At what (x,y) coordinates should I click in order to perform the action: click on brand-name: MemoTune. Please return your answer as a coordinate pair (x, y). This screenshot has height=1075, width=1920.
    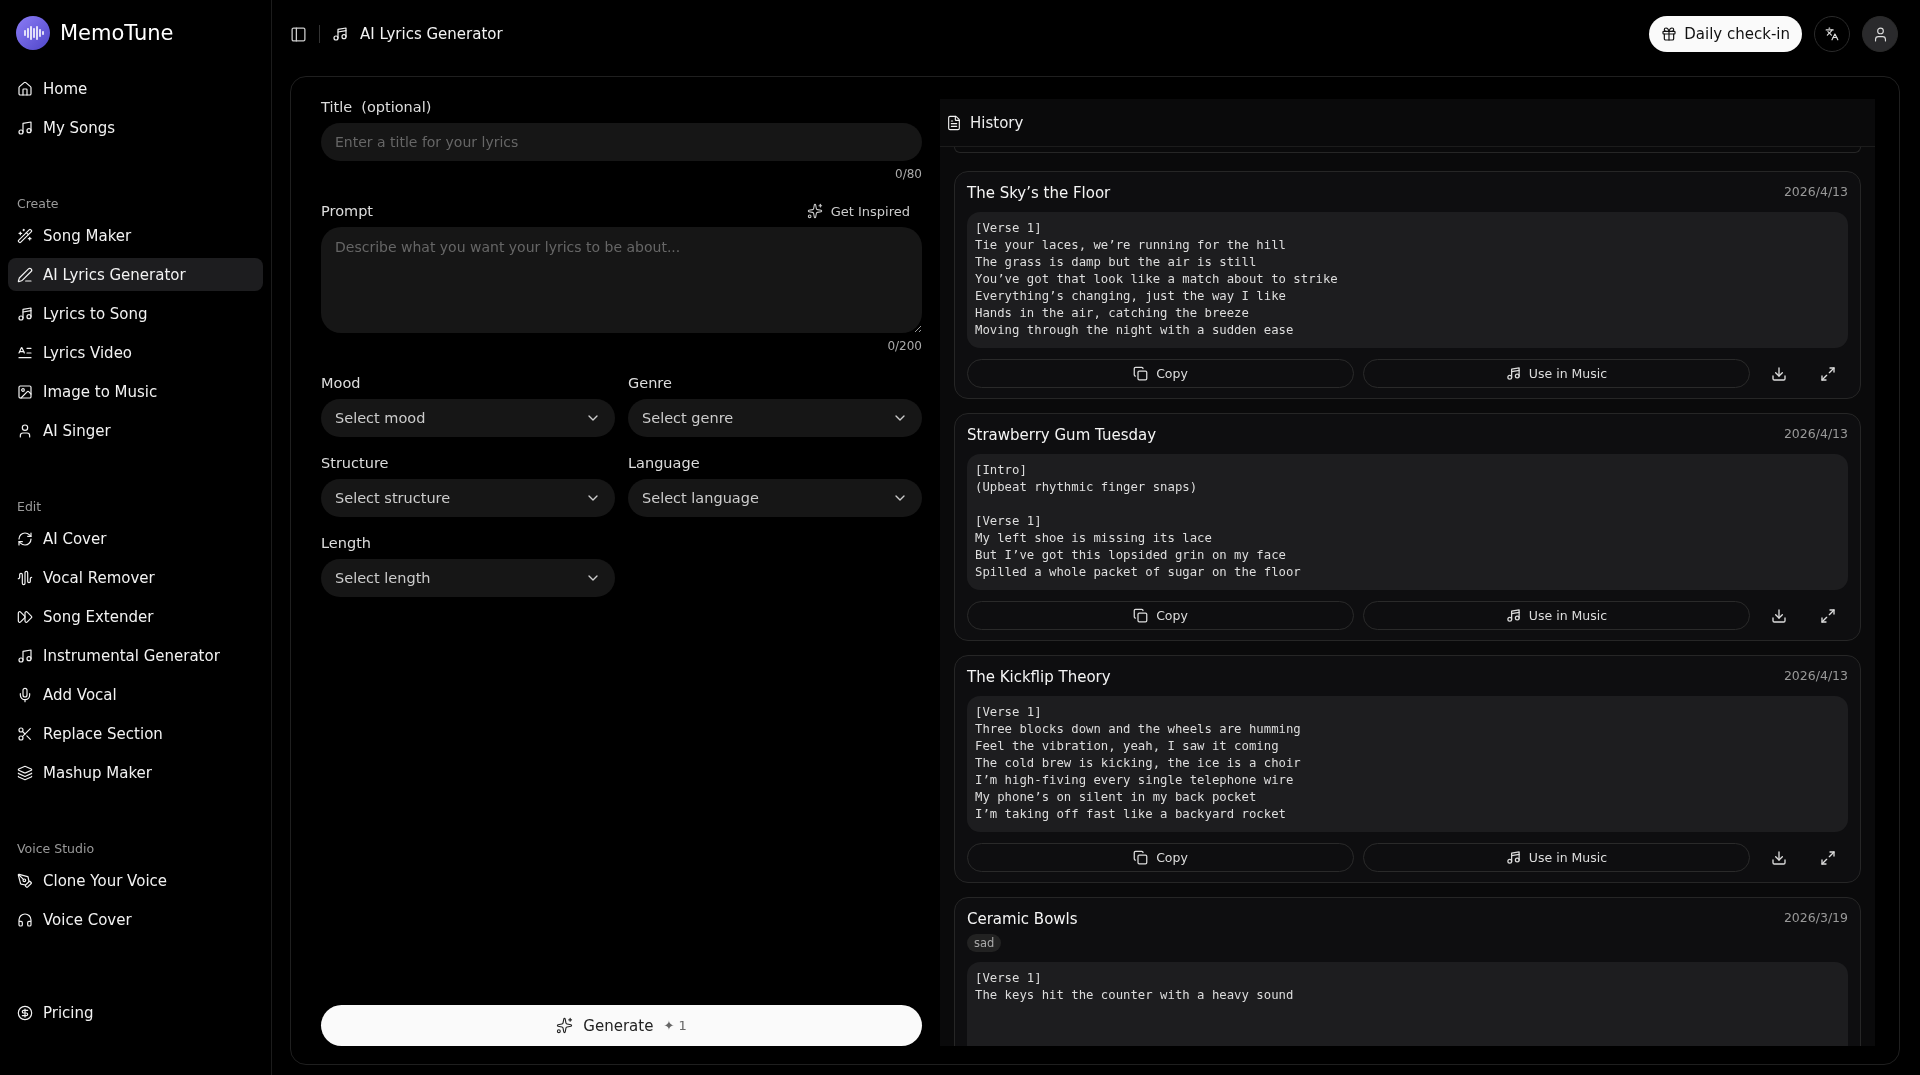
    Looking at the image, I should click on (117, 33).